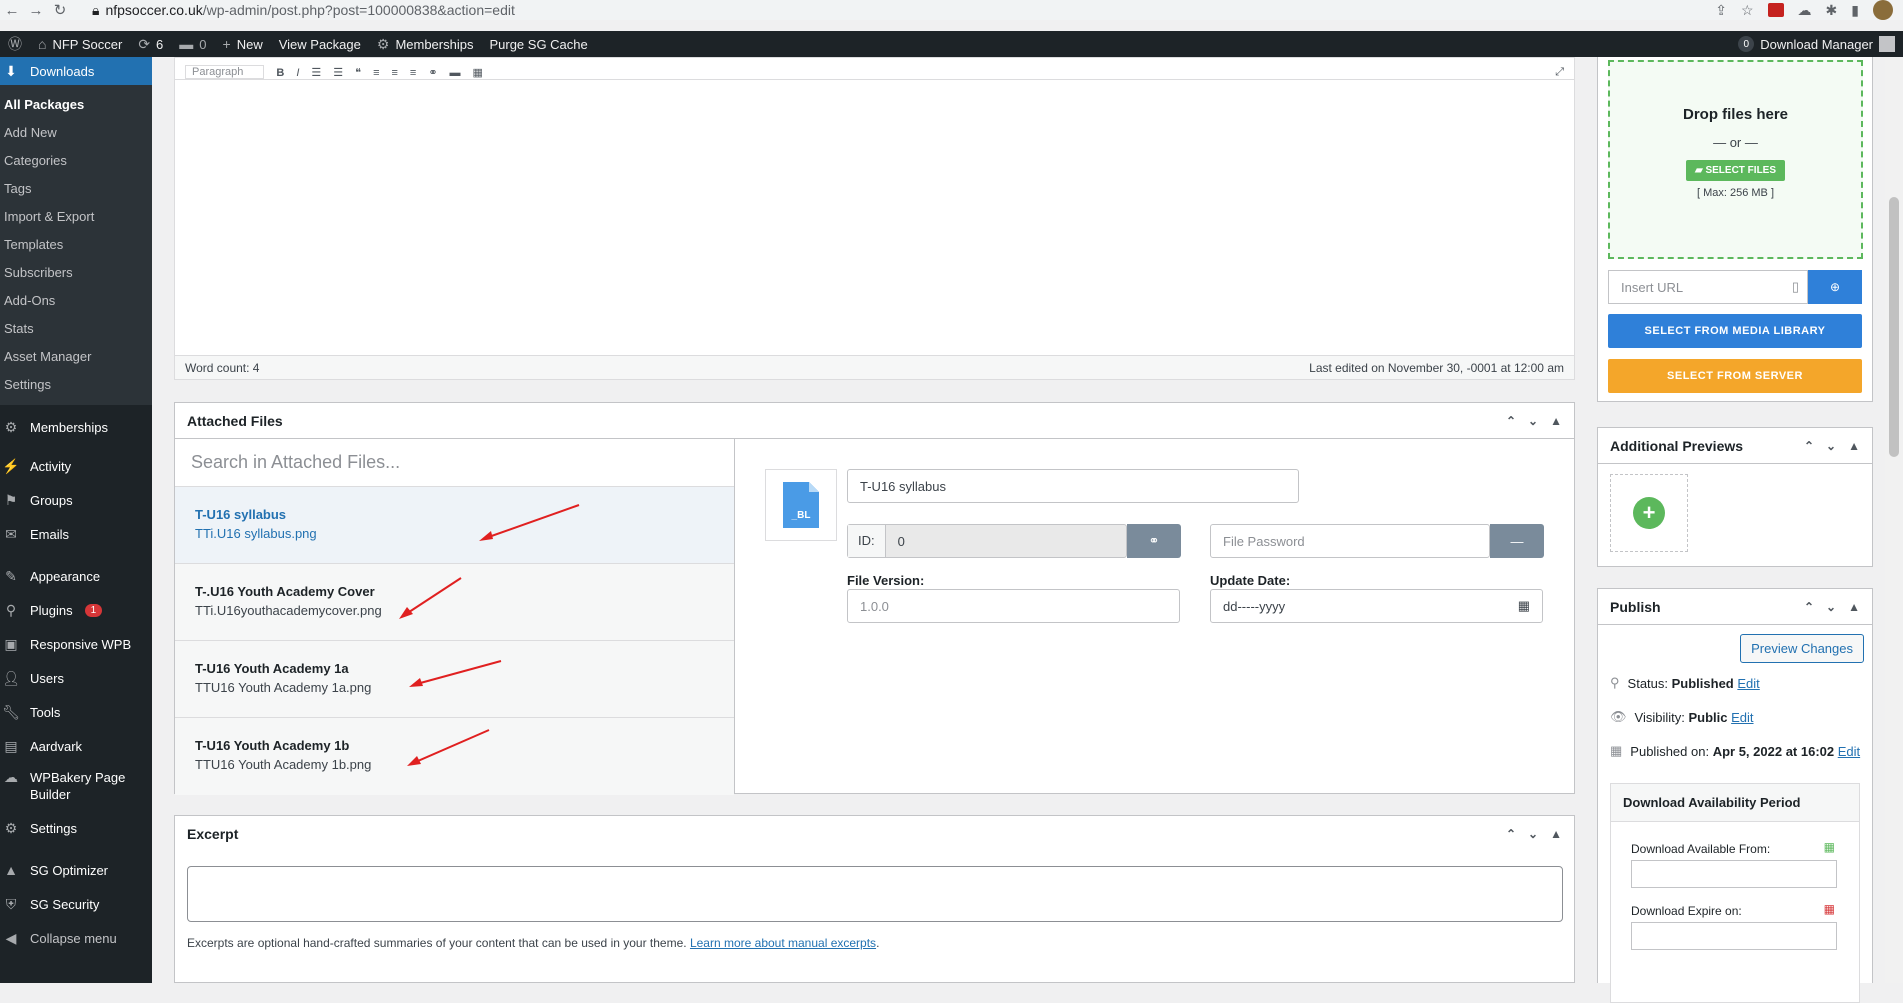 The image size is (1903, 1003). I want to click on sidebar-item-aardvark: ▤ Aardvark, so click(76, 746).